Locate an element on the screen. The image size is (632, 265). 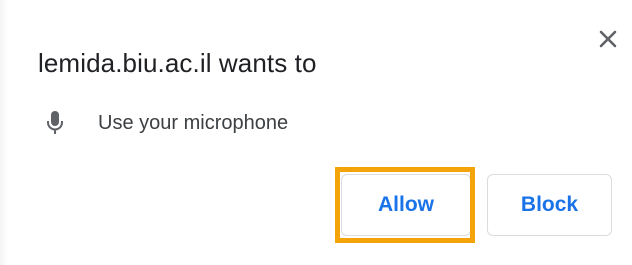
dialog-title: lemida.biu.ac.il wants to is located at coordinates (177, 63).